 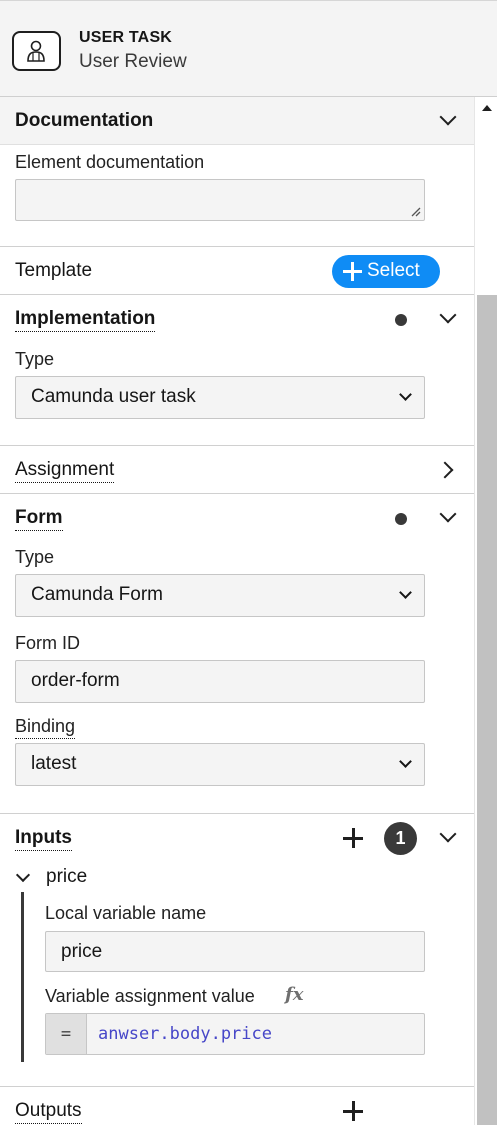 I want to click on form-type-select: Camunda Form, so click(x=220, y=595).